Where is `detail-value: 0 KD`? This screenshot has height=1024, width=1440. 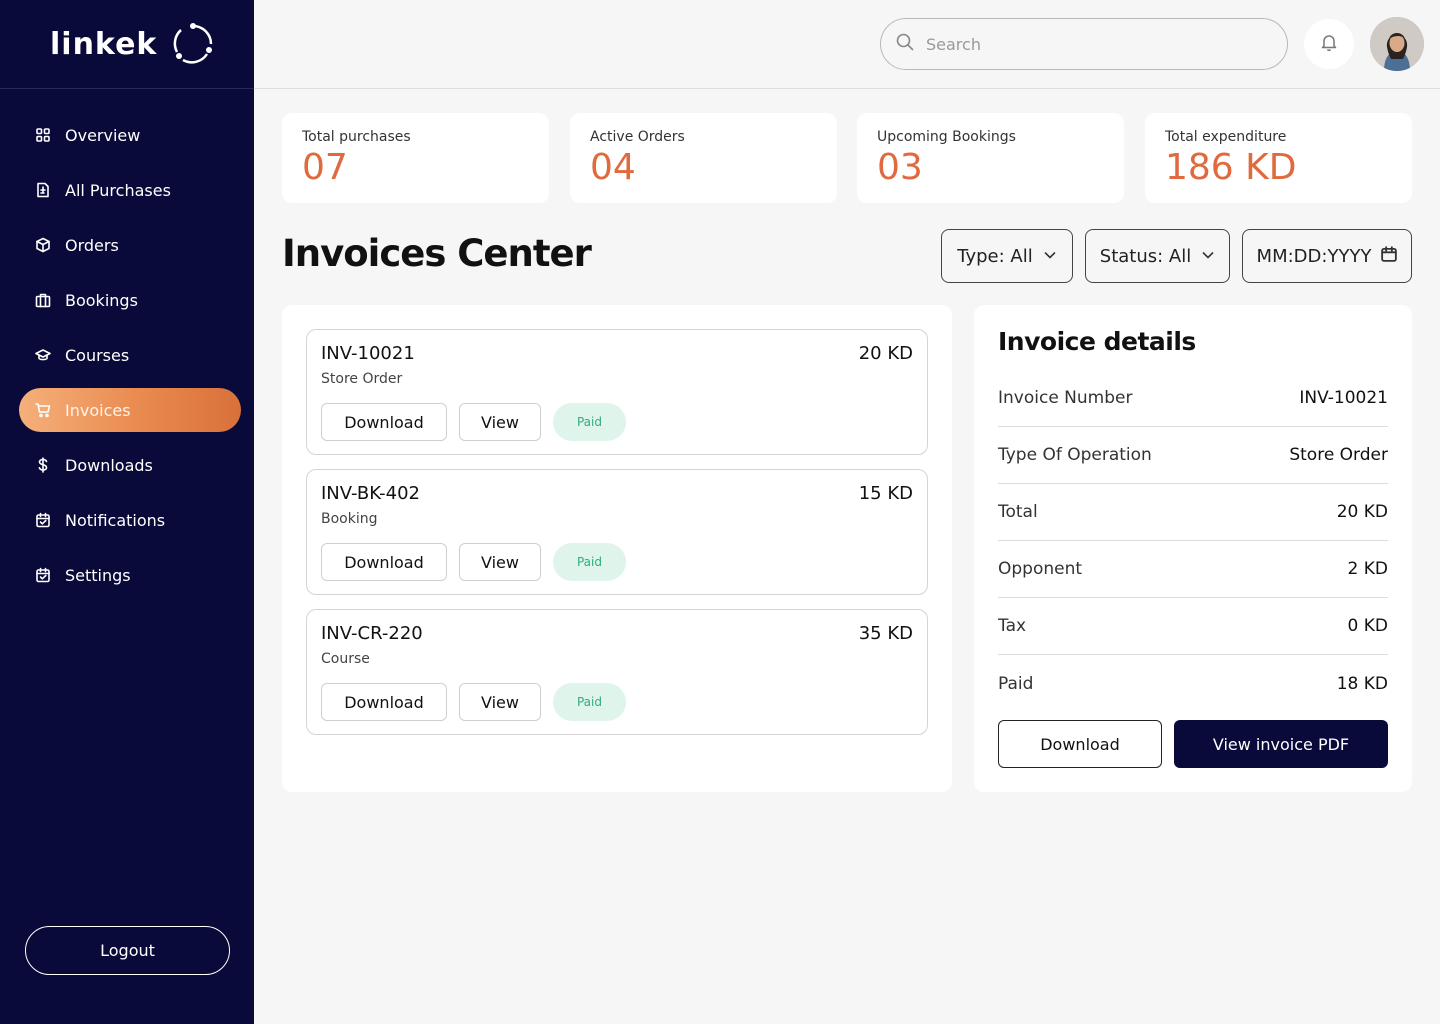
detail-value: 0 KD is located at coordinates (1367, 626).